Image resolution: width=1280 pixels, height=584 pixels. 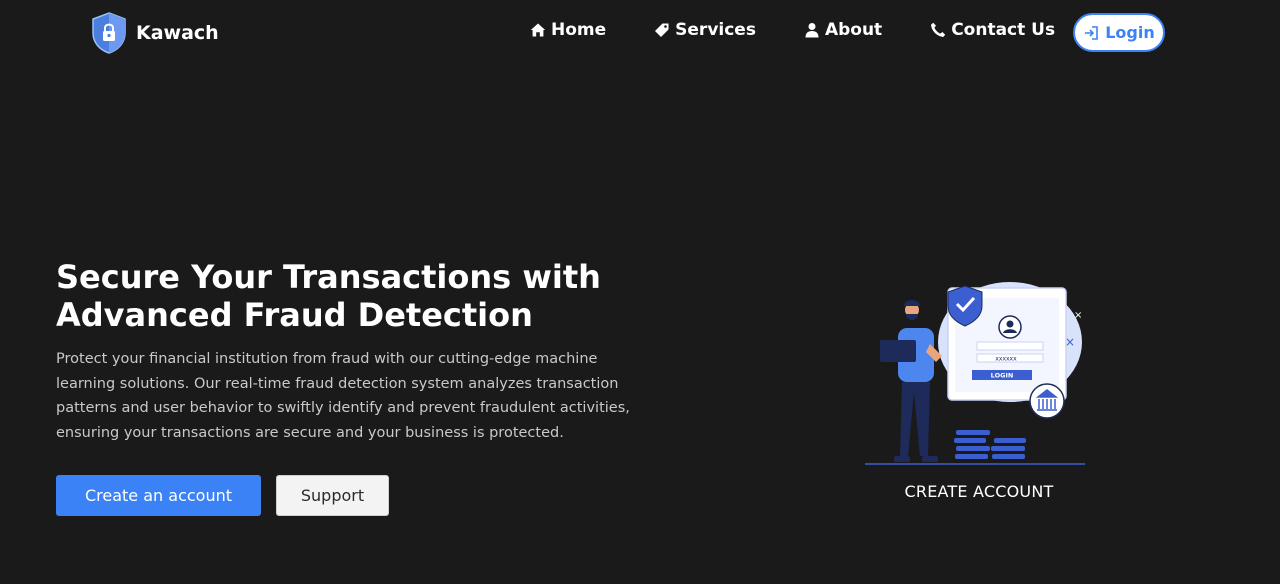 I want to click on support-button: Support, so click(x=332, y=495).